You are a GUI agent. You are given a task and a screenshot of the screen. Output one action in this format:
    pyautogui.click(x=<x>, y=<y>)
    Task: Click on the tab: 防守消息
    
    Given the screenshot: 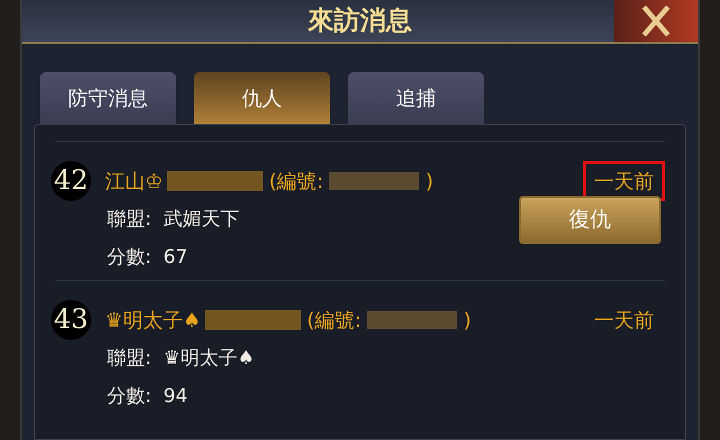 What is the action you would take?
    pyautogui.click(x=108, y=98)
    